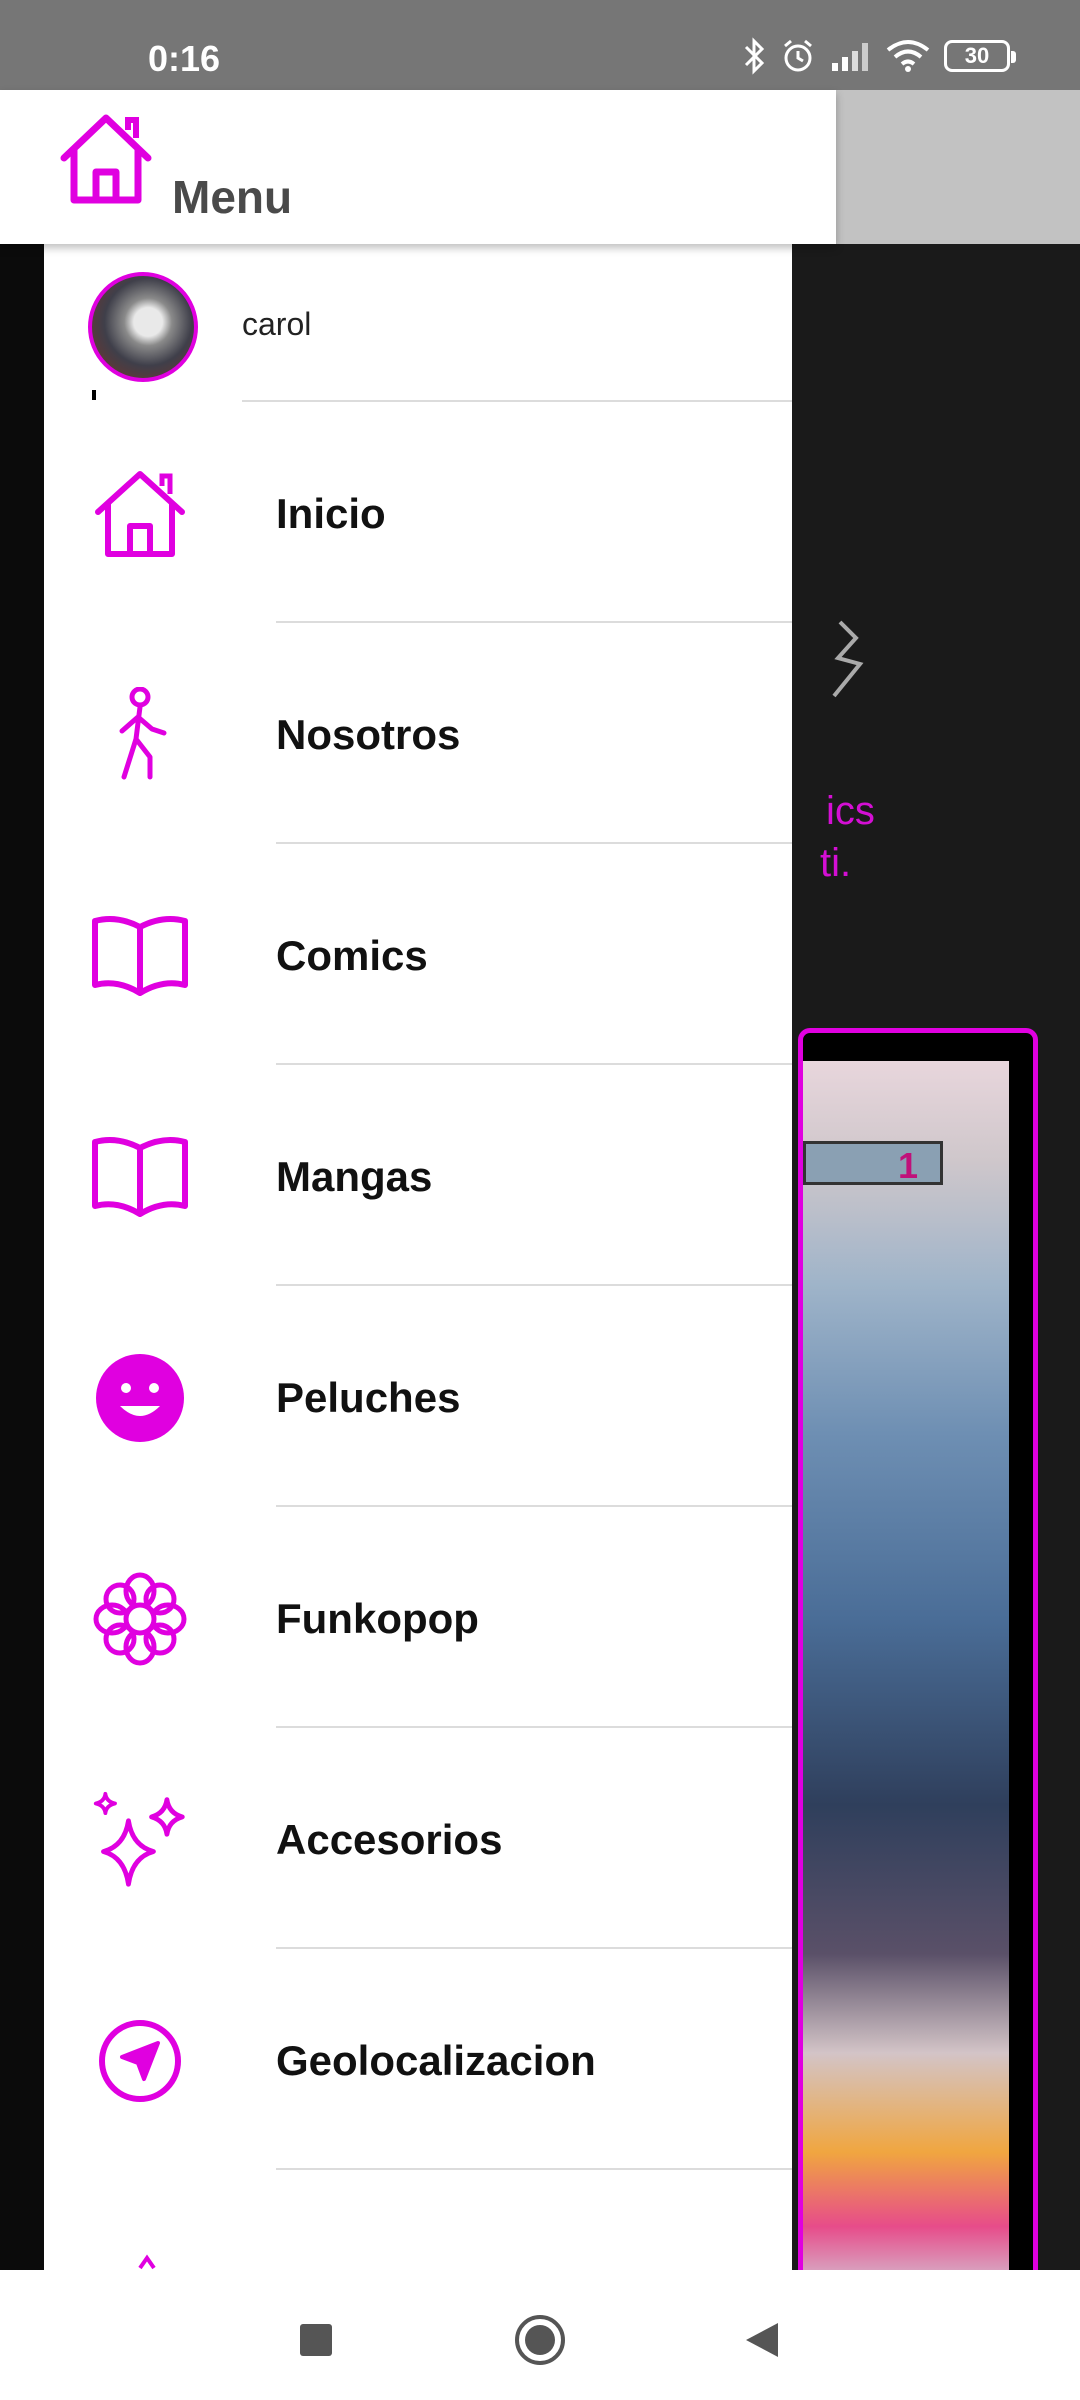 This screenshot has height=2400, width=1080. I want to click on scrim-left, so click(22, 1257).